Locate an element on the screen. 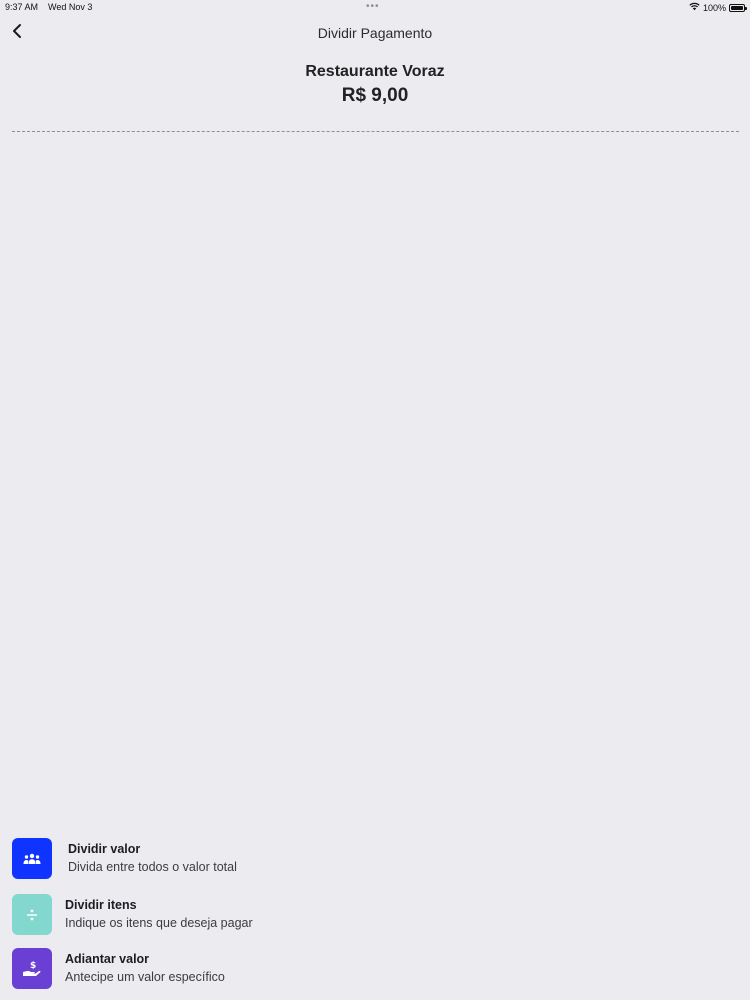  option-subtitle: Divida entre todos o valor total is located at coordinates (152, 867).